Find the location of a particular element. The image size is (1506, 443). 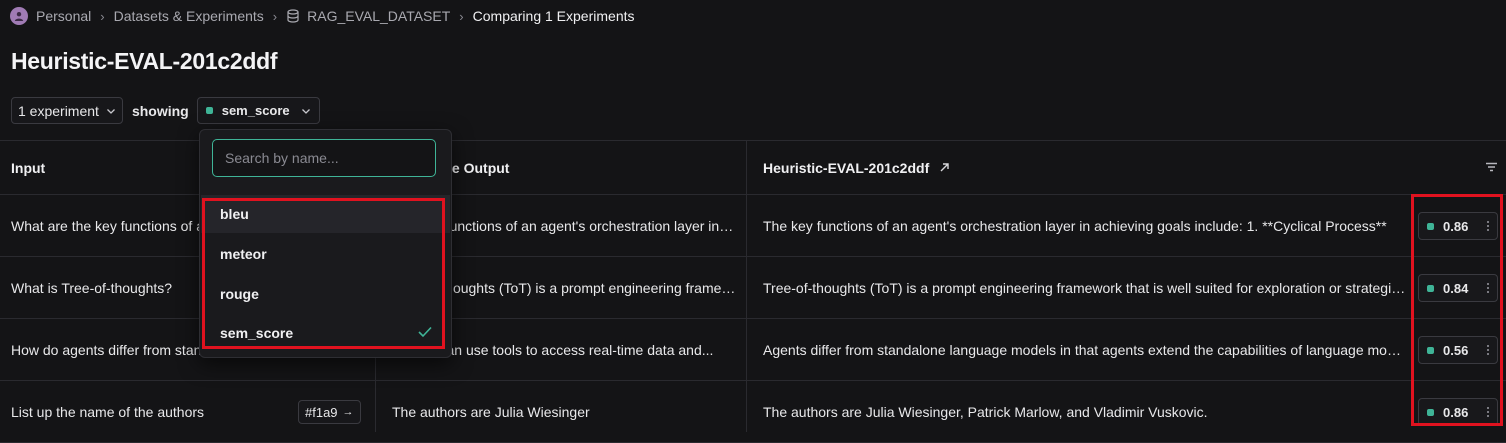

page-title: Heuristic-EVAL-201c2ddf is located at coordinates (144, 61).